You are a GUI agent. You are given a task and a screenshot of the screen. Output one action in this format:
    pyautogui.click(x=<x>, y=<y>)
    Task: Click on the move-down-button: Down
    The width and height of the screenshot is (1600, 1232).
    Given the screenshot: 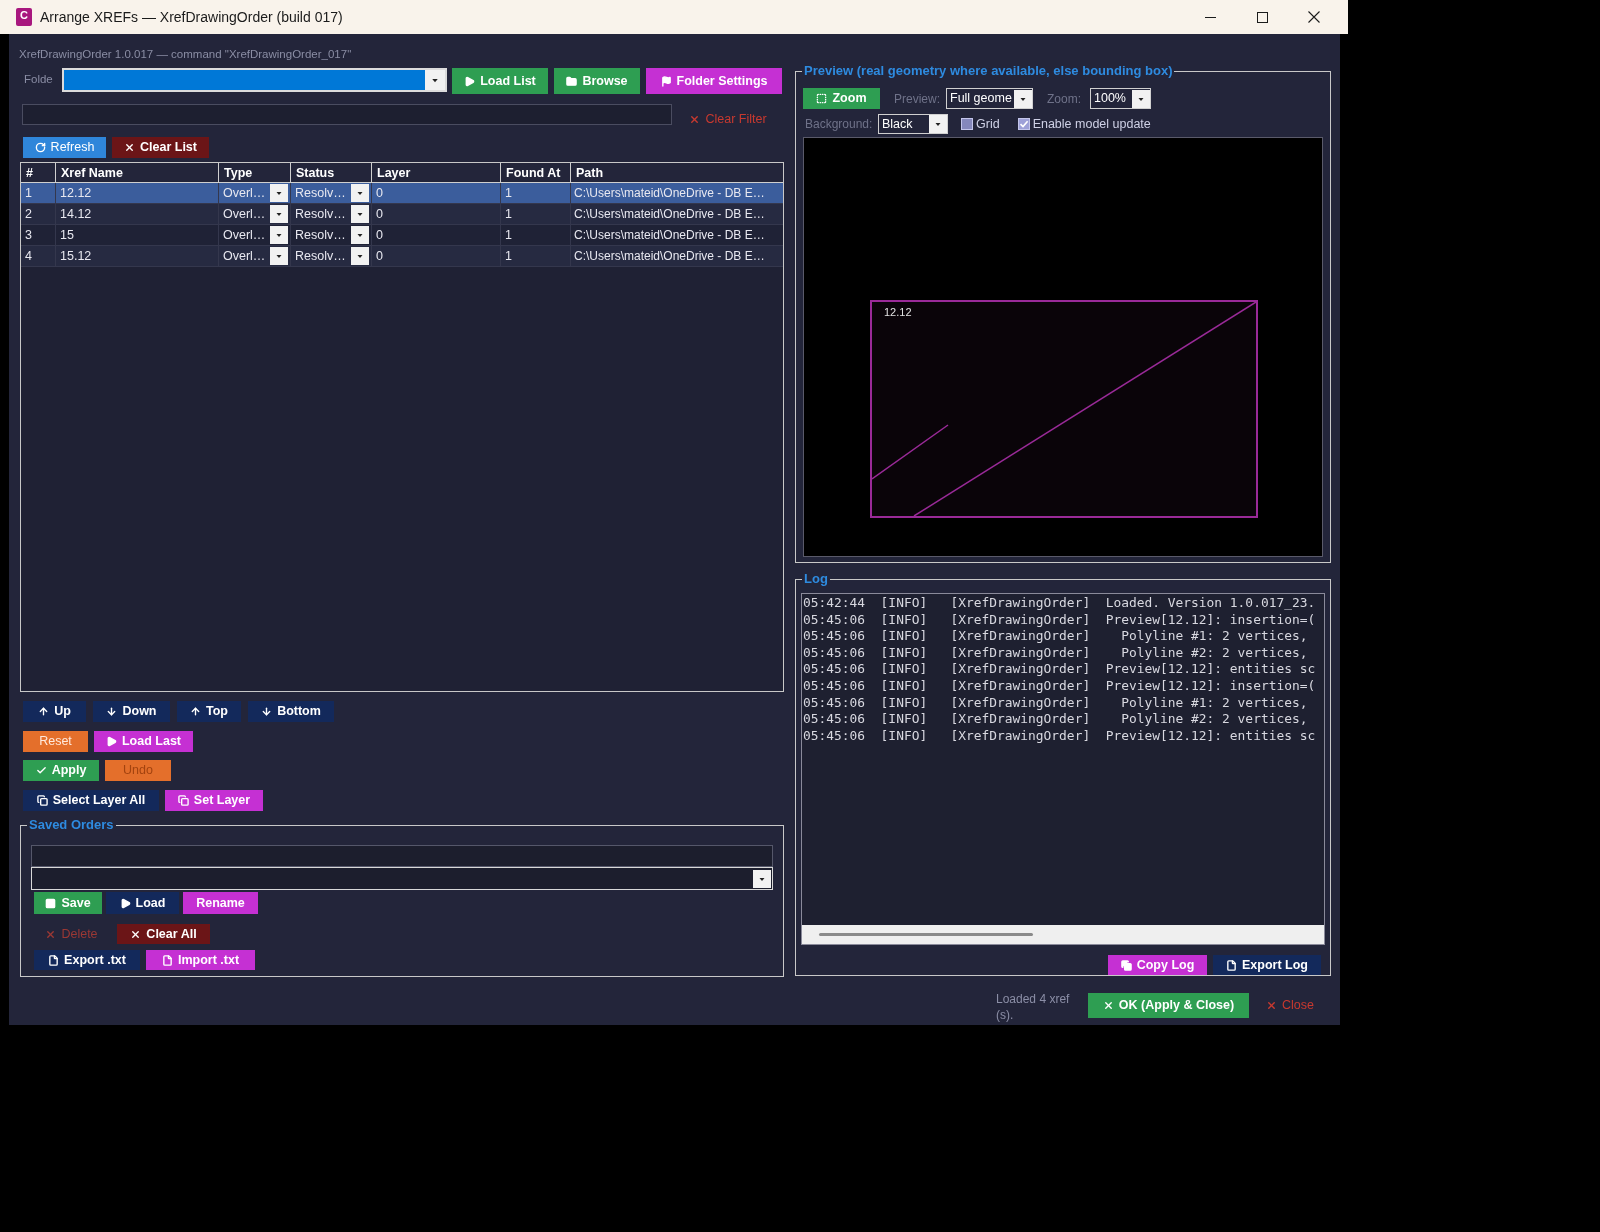 What is the action you would take?
    pyautogui.click(x=131, y=711)
    